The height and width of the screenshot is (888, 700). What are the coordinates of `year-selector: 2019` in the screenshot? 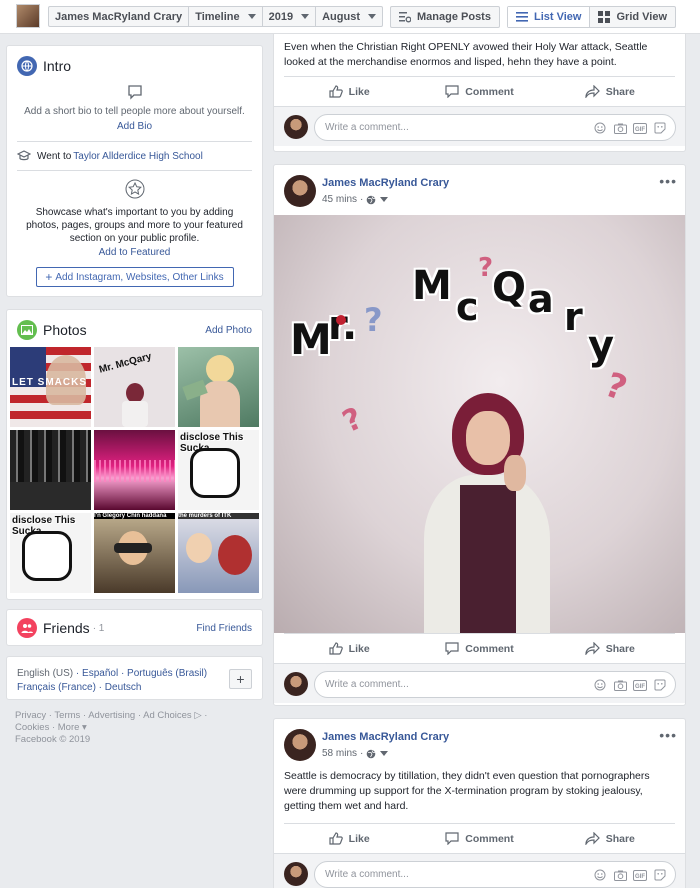 It's located at (290, 16).